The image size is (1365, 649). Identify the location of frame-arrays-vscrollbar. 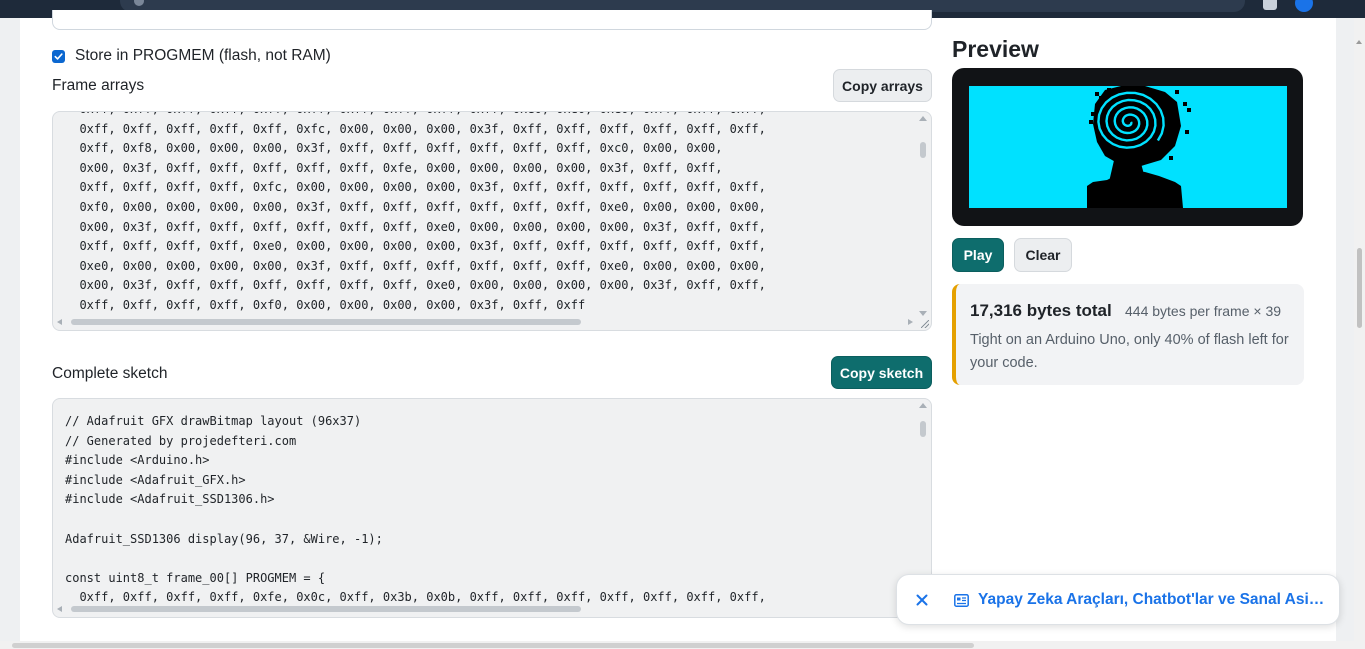
(923, 216).